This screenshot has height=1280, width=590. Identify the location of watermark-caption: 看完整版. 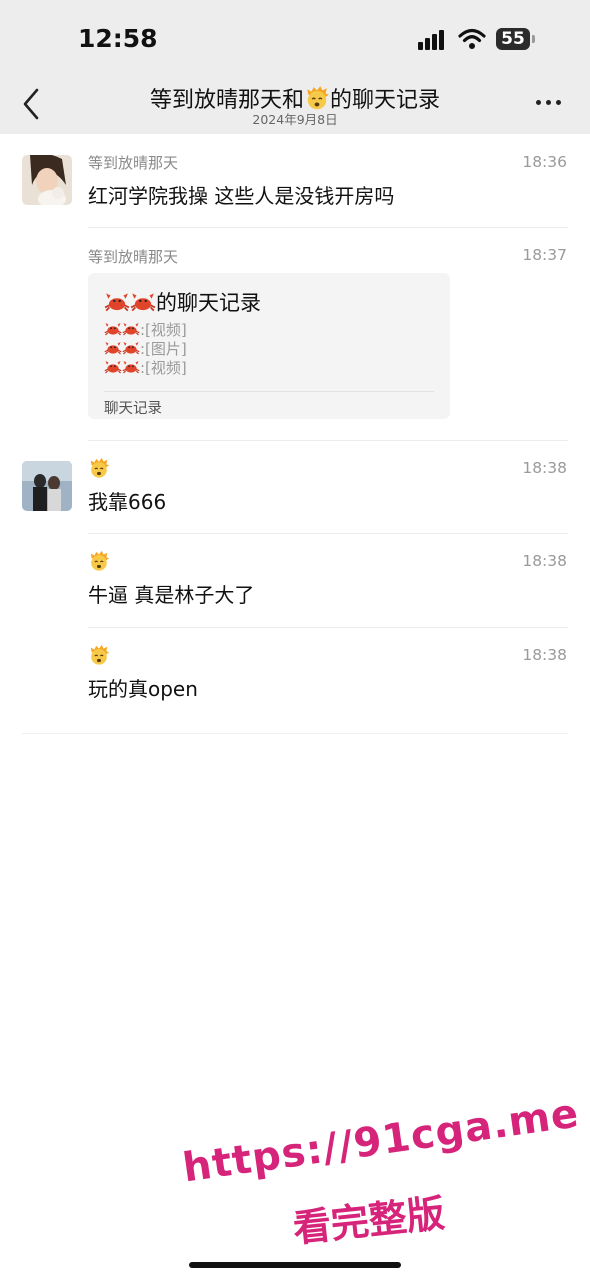
(368, 1217).